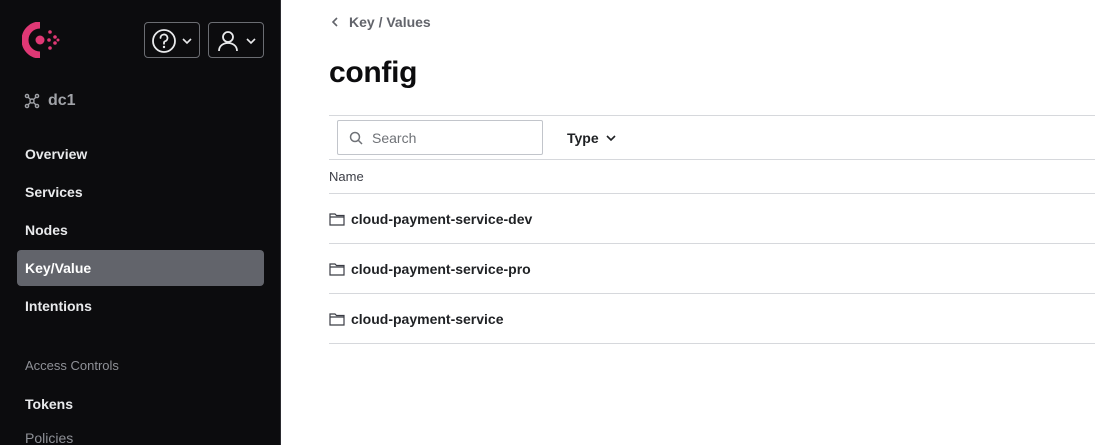  I want to click on key-name: cloud-payment-service-pro, so click(441, 268).